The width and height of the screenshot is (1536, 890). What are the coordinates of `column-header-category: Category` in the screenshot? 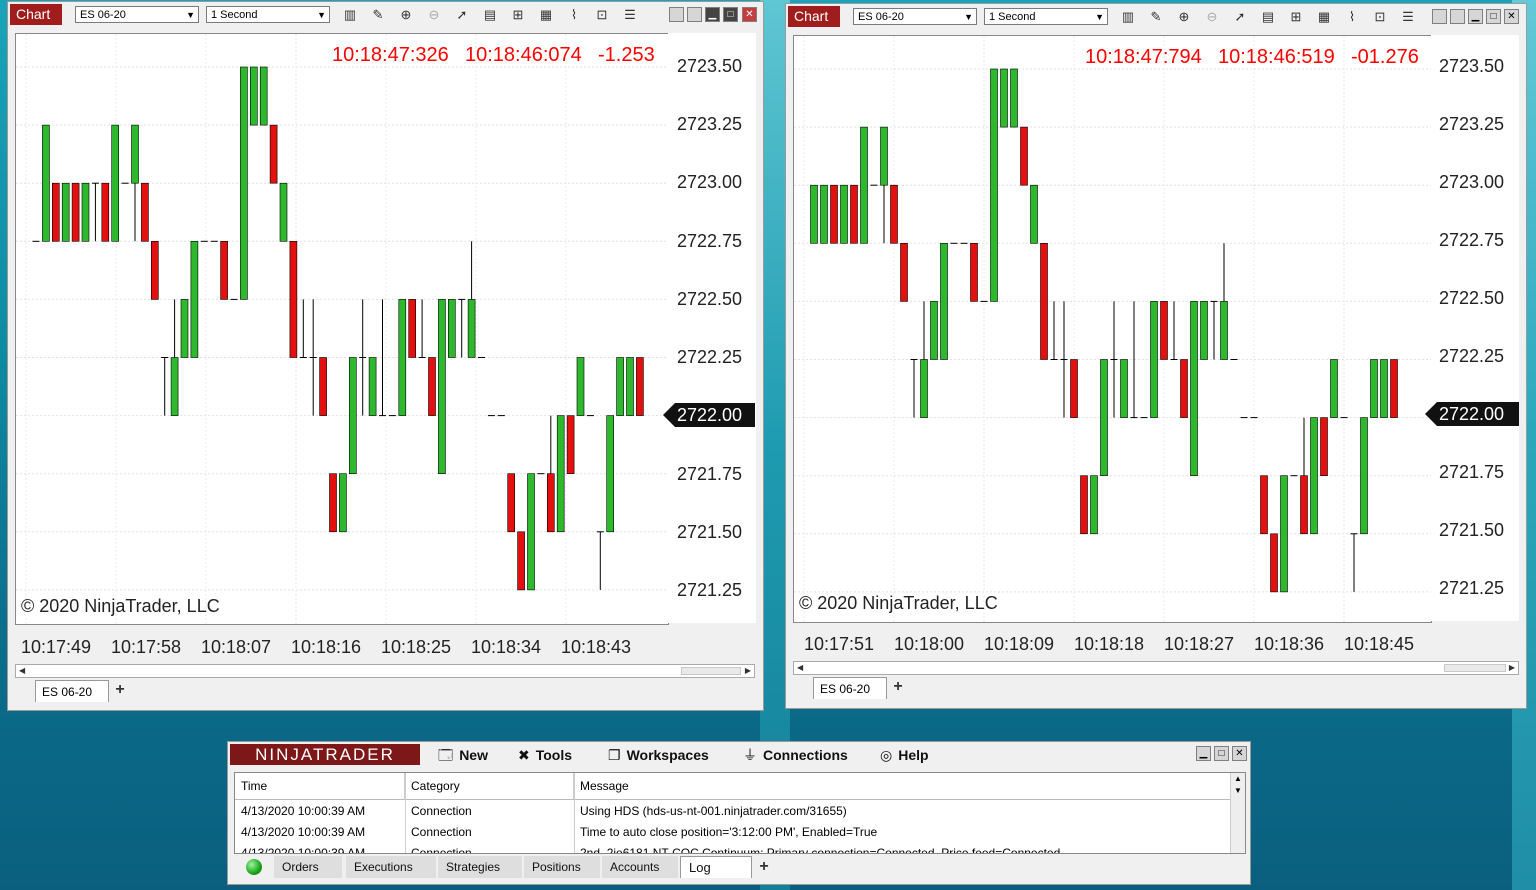 It's located at (489, 786).